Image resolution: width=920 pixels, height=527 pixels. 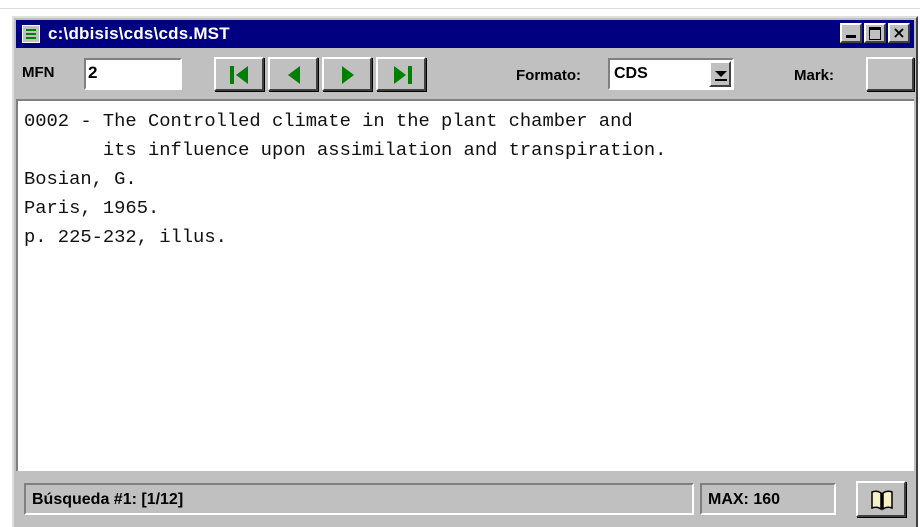 What do you see at coordinates (460, 8) in the screenshot?
I see `top-divider` at bounding box center [460, 8].